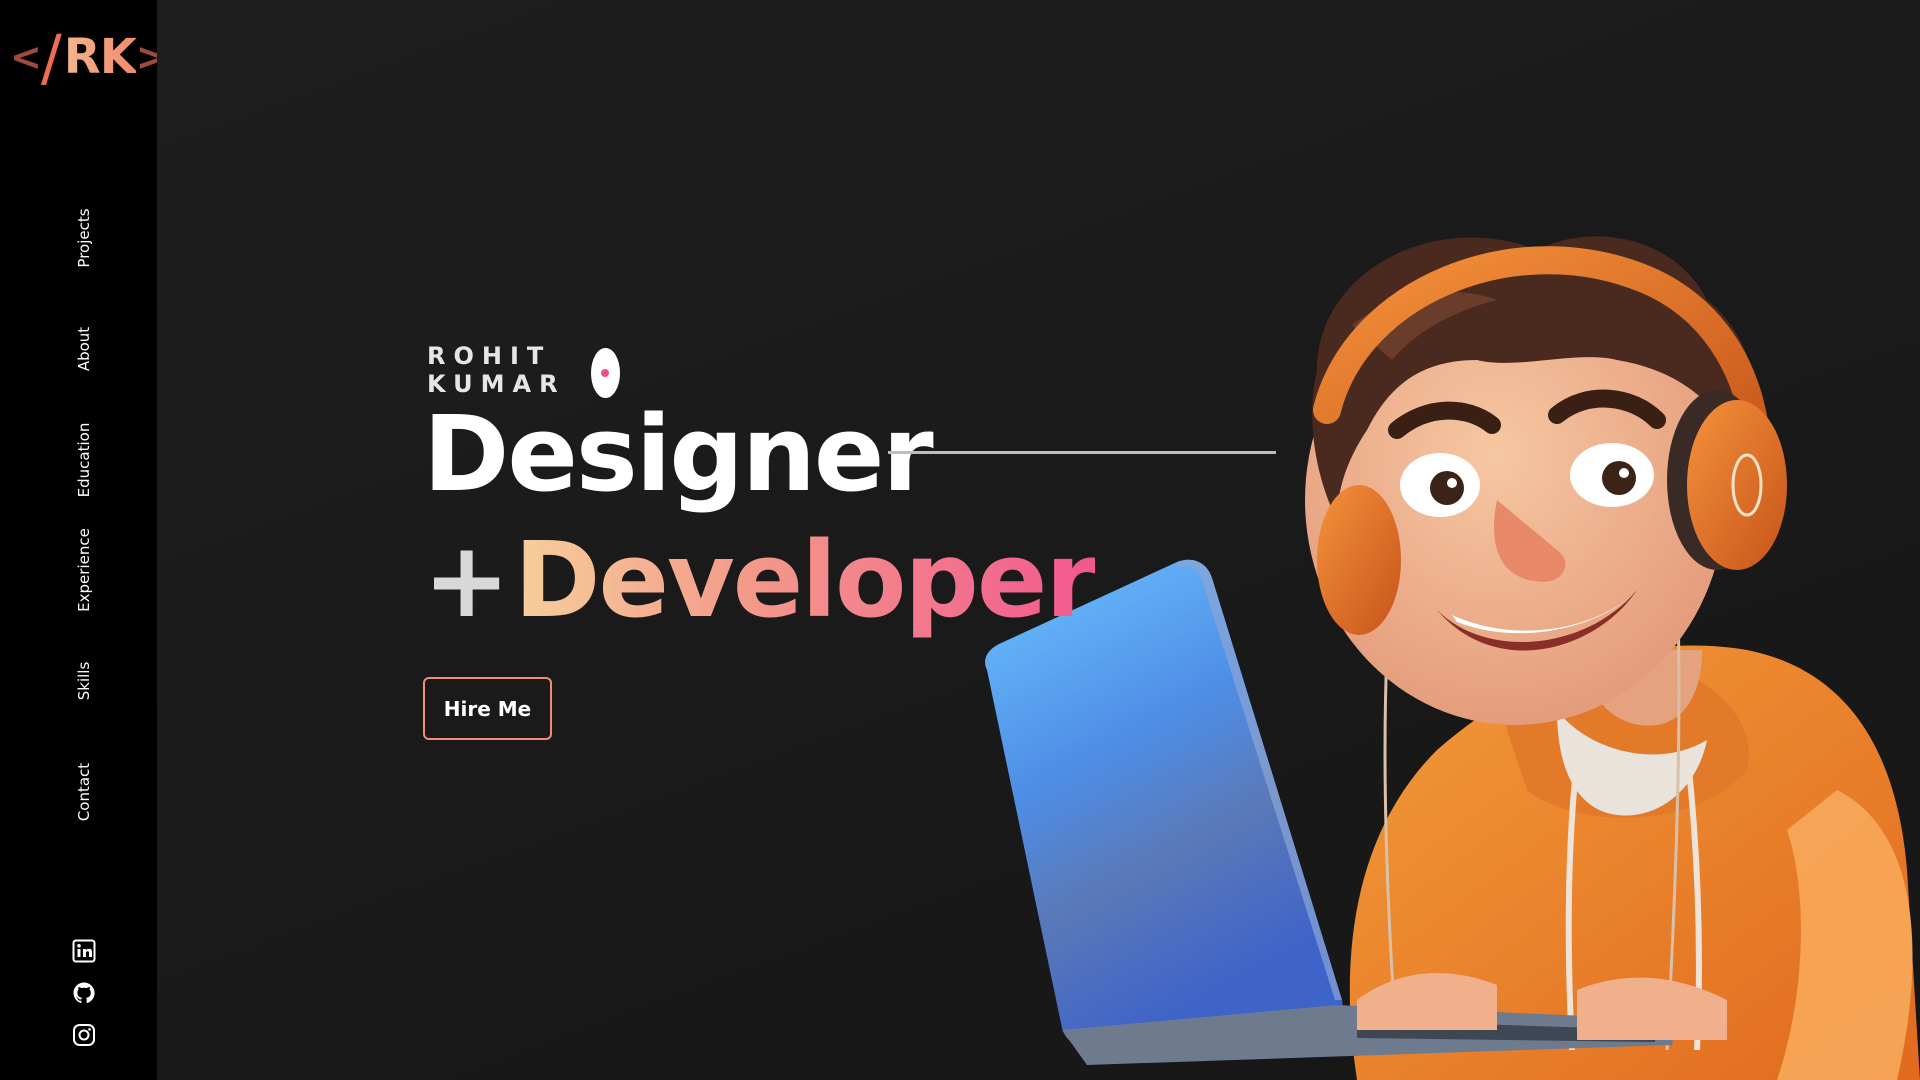  I want to click on name-row: ROHIT KUMAR, so click(523, 370).